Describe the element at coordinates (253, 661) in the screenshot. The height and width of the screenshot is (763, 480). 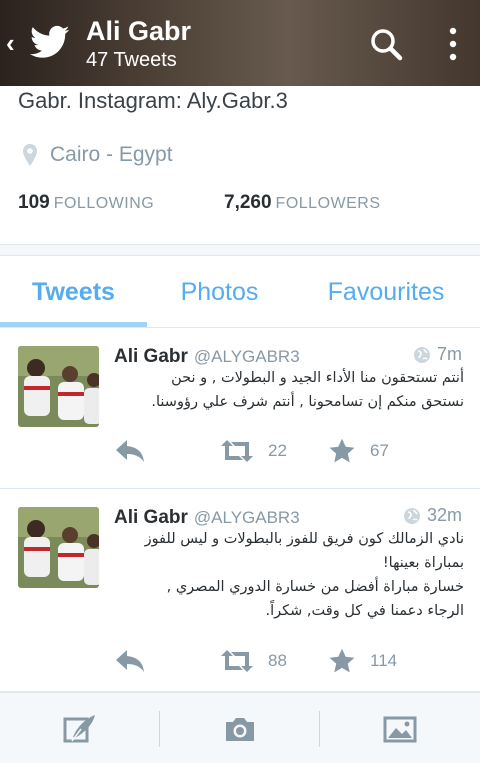
I see `retweet-button: 88` at that location.